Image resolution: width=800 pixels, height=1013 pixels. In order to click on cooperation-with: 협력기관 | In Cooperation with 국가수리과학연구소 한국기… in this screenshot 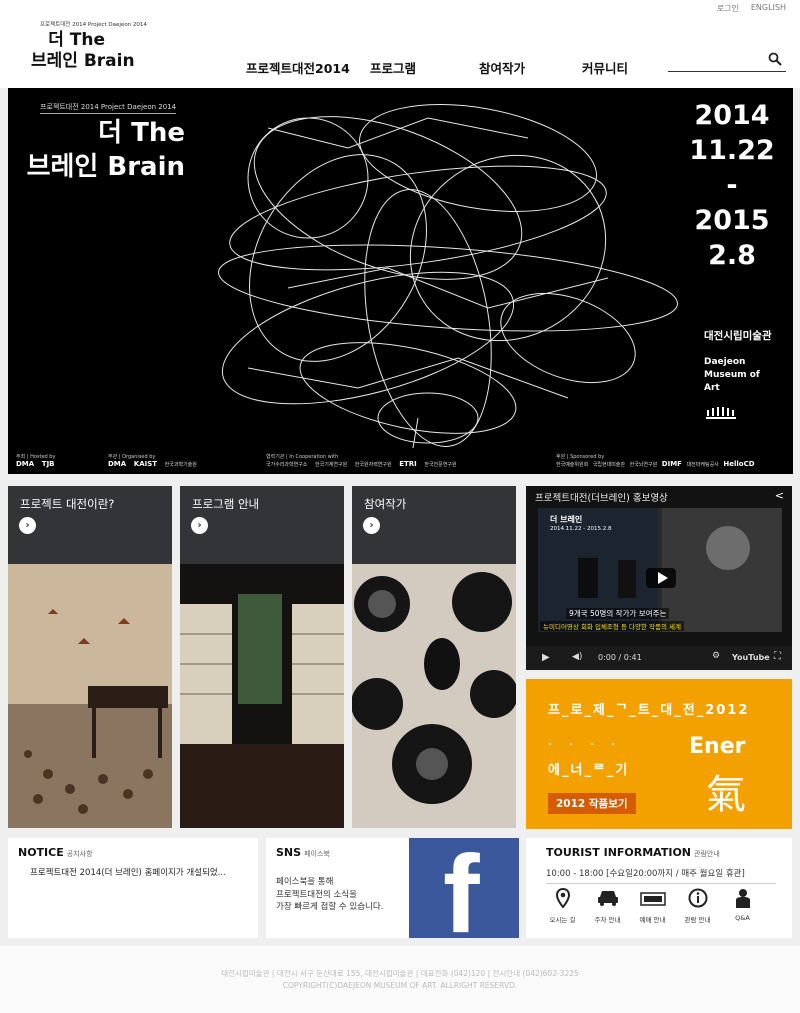, I will do `click(364, 460)`.